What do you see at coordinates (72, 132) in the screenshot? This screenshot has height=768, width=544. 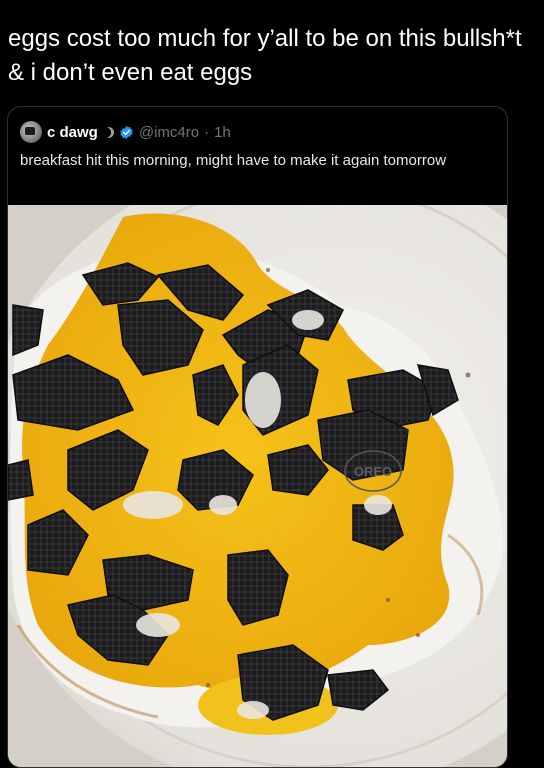 I see `display-name: c dawg` at bounding box center [72, 132].